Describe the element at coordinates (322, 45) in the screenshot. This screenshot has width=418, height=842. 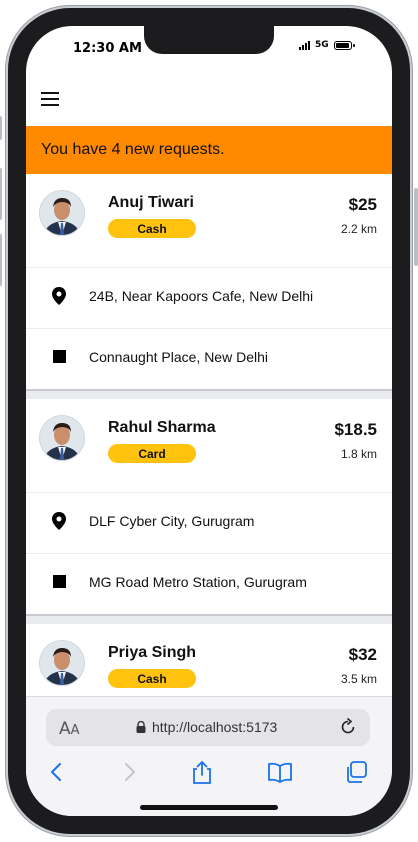
I see `network-type: 5G` at that location.